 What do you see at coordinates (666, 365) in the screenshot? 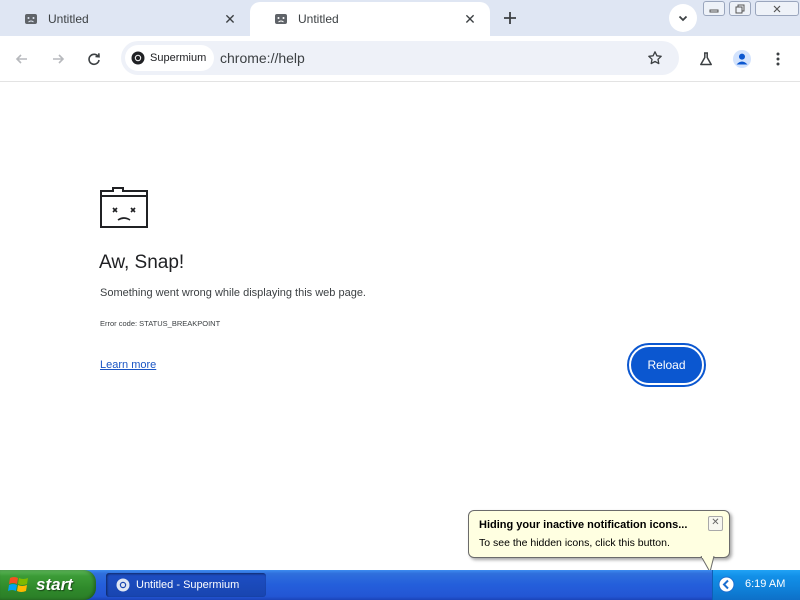
I see `reload-page-button: Reload` at bounding box center [666, 365].